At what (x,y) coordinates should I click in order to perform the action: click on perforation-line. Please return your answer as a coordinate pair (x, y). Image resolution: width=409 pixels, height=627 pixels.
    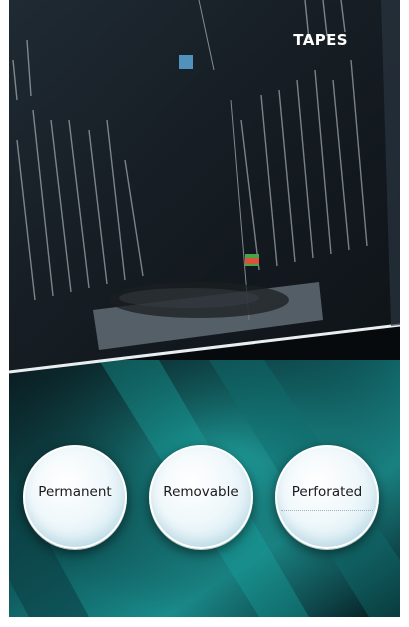
    Looking at the image, I should click on (327, 510).